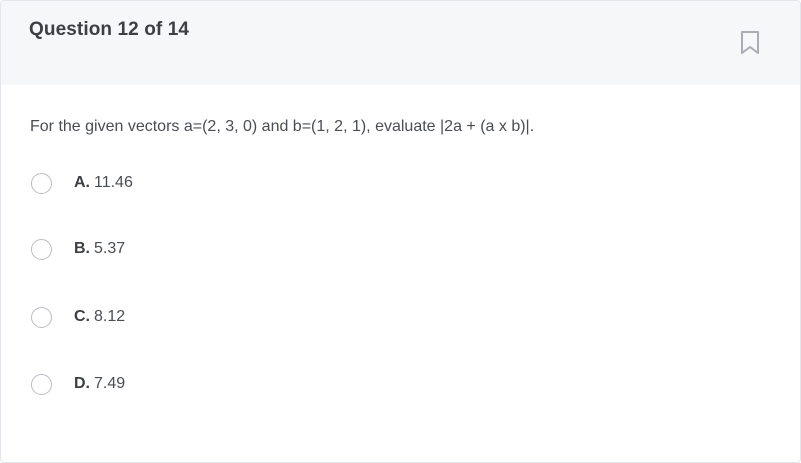 The height and width of the screenshot is (463, 801). What do you see at coordinates (82, 248) in the screenshot?
I see `option-letter: B.` at bounding box center [82, 248].